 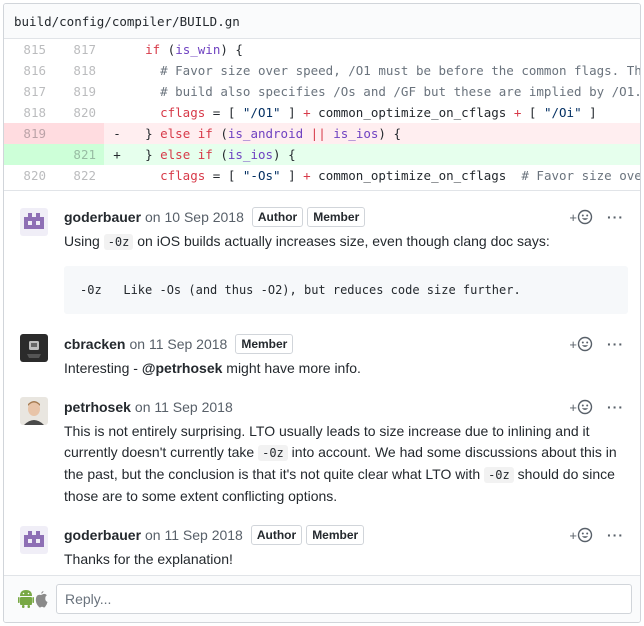 I want to click on comment-date: on 10 Sep 2018, so click(x=194, y=217).